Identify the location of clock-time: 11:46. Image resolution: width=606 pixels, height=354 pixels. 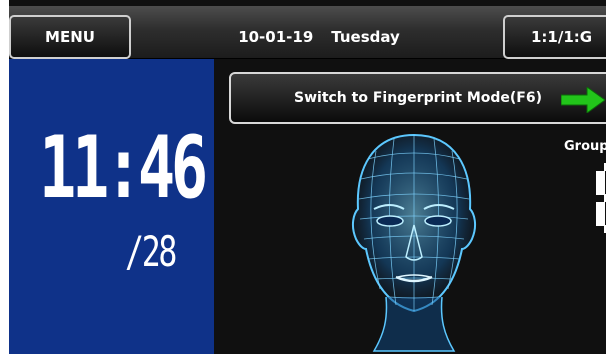
(123, 168).